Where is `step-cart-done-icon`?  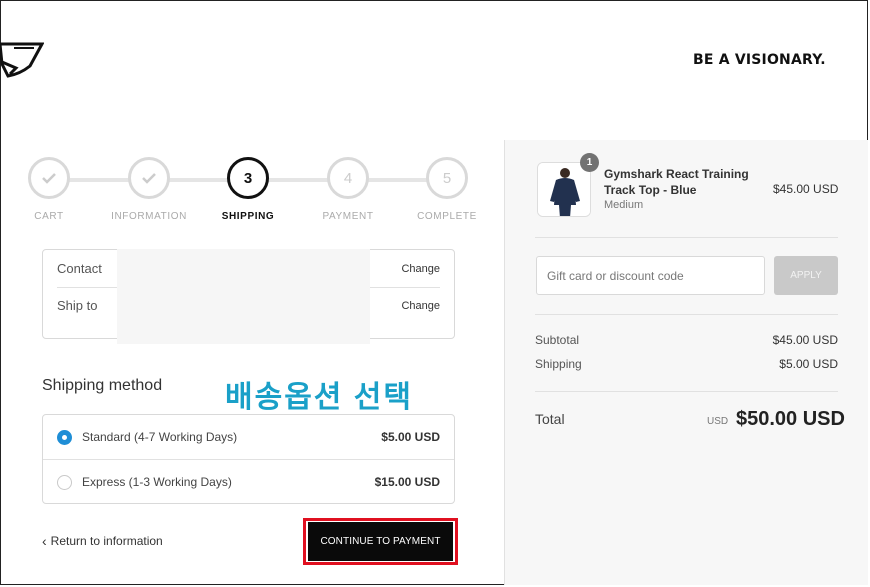 step-cart-done-icon is located at coordinates (49, 178).